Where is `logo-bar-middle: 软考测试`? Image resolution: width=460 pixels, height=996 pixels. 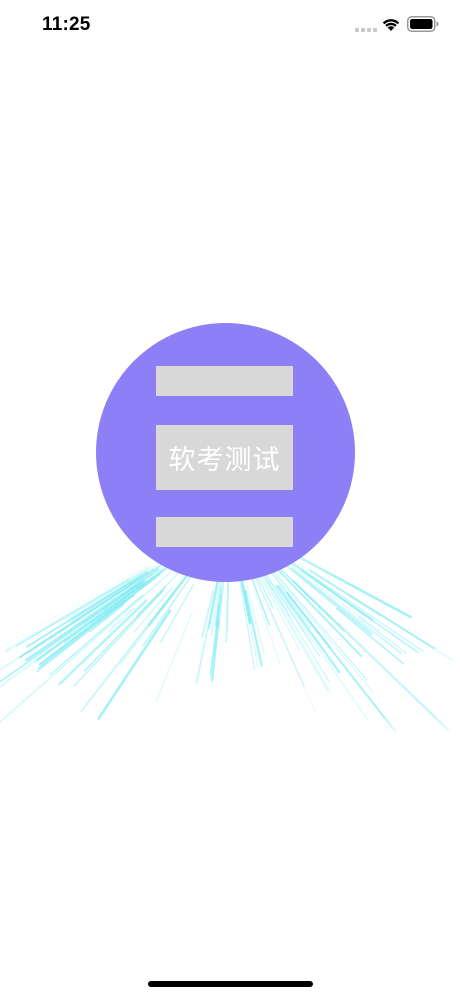 logo-bar-middle: 软考测试 is located at coordinates (224, 457).